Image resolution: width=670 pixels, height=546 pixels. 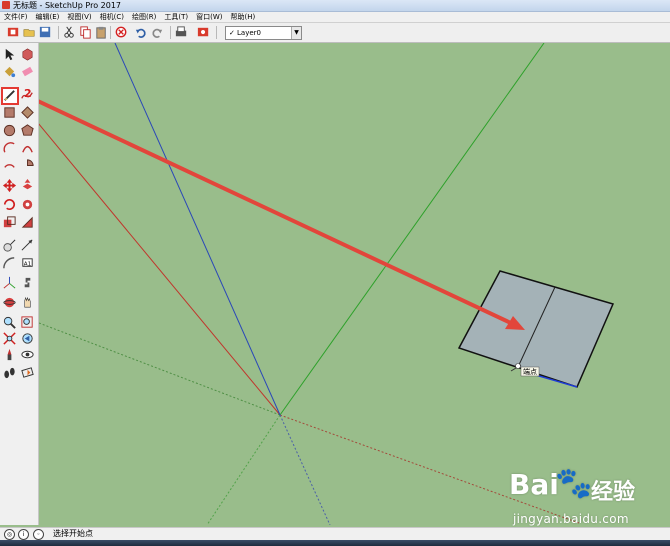 What do you see at coordinates (176, 17) in the screenshot?
I see `menu-item-5: 工具(T)` at bounding box center [176, 17].